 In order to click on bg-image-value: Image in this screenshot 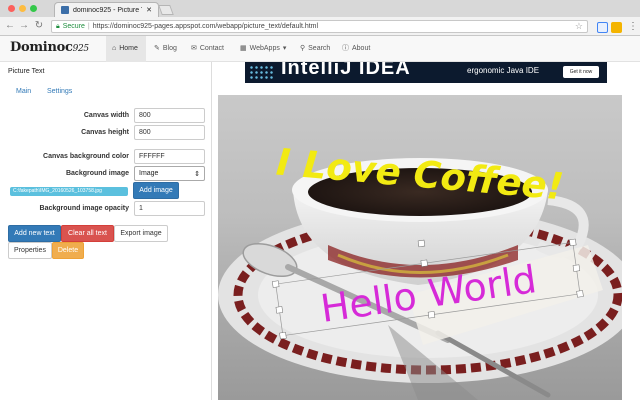, I will do `click(149, 173)`.